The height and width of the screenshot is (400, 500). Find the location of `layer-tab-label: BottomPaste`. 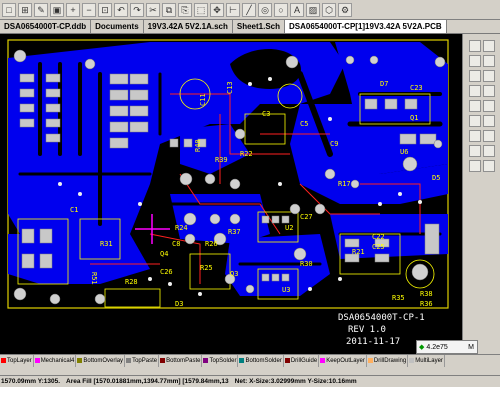

layer-tab-label: BottomPaste is located at coordinates (183, 361).